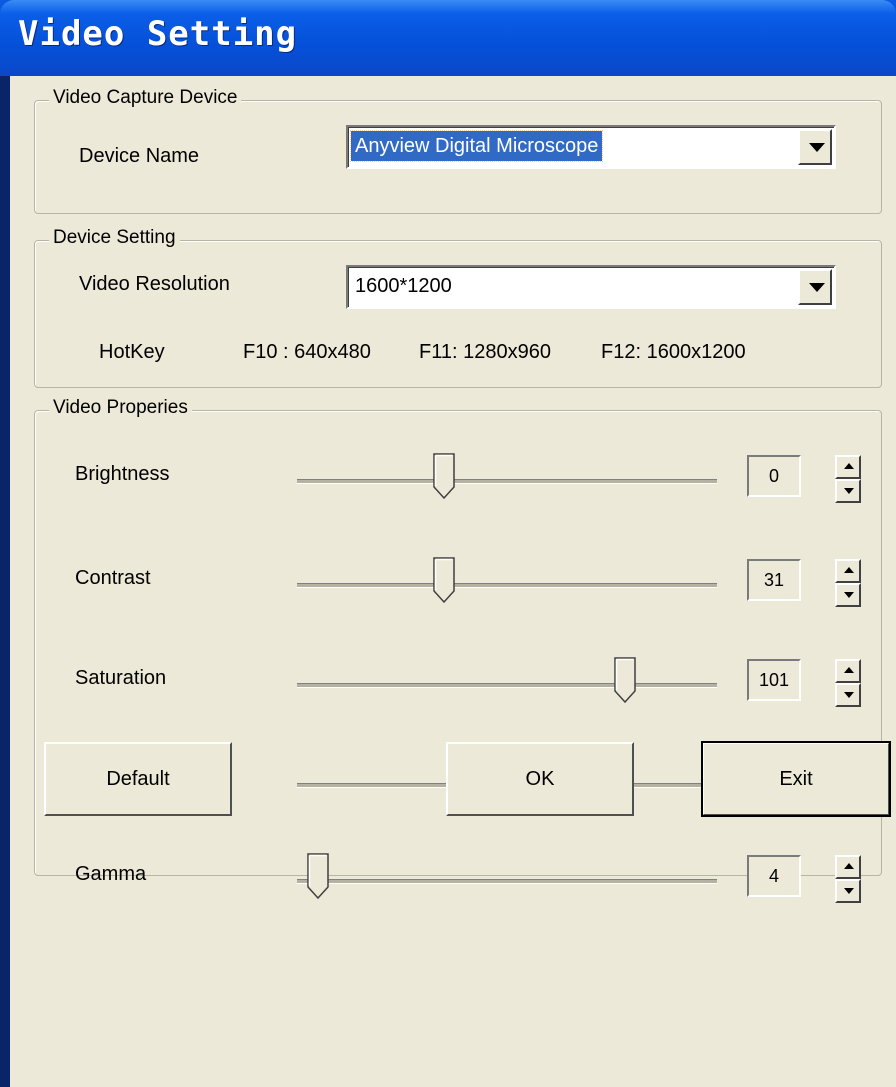 The image size is (896, 1087). I want to click on saturation-slider-thumb, so click(624, 680).